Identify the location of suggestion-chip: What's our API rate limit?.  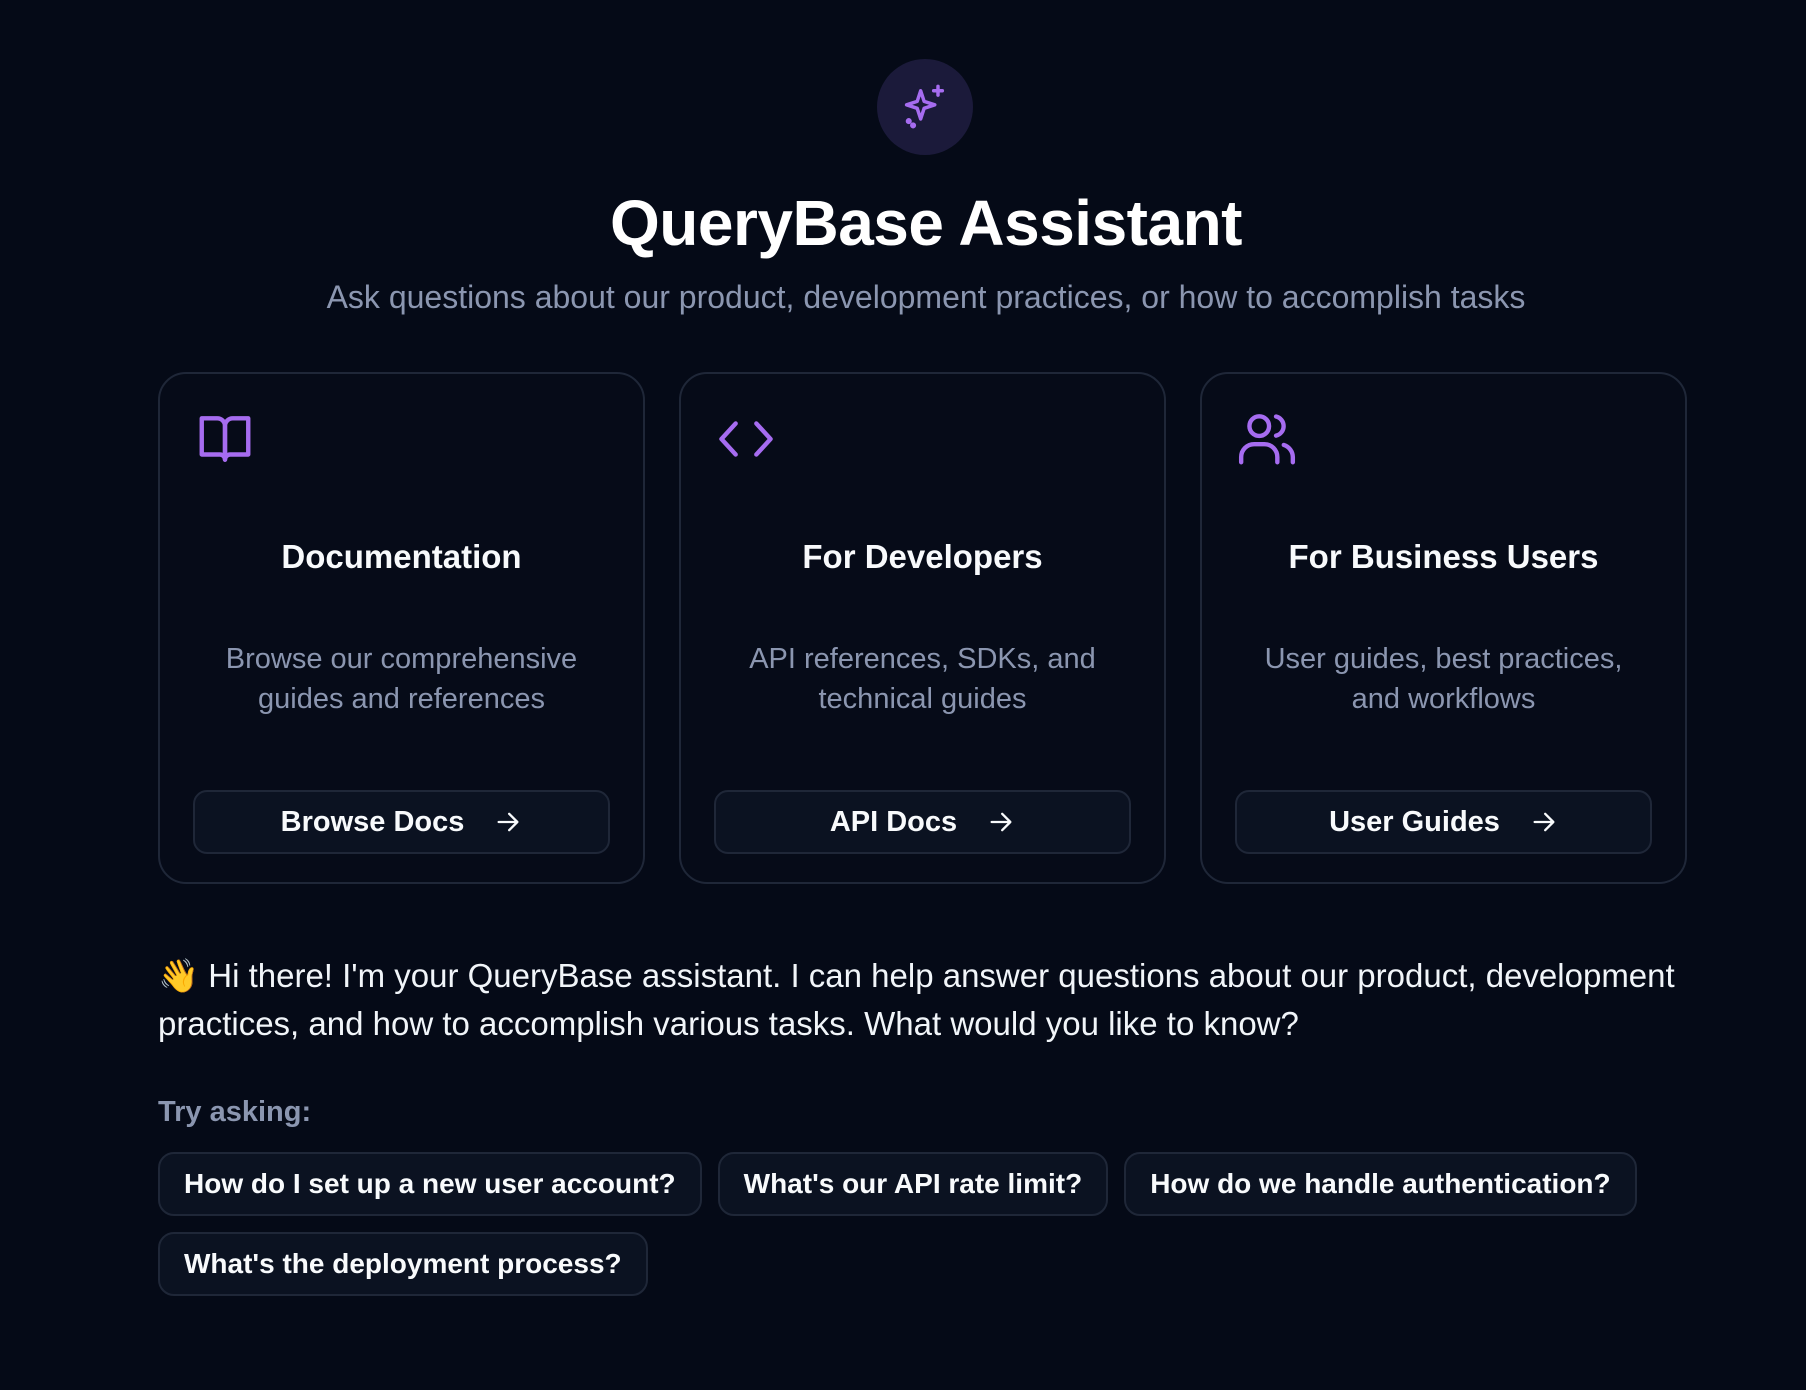
(913, 1184).